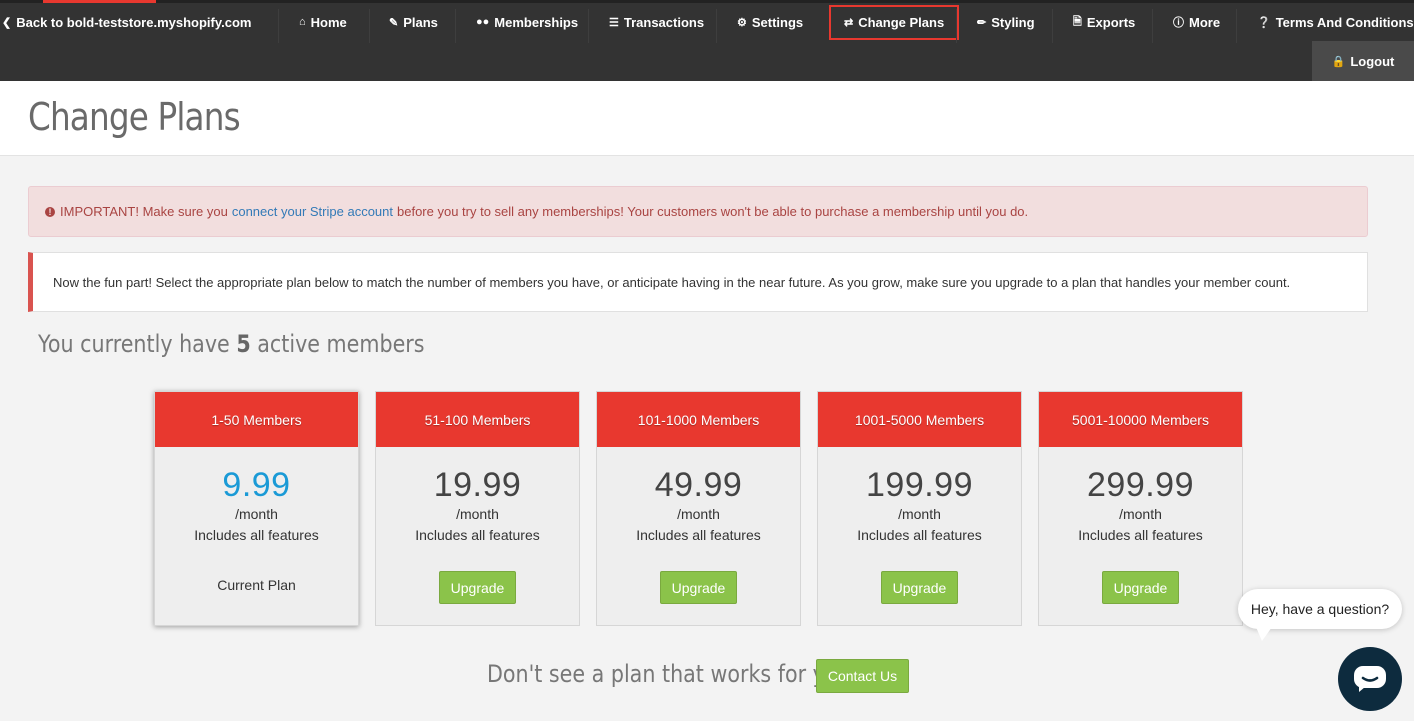  What do you see at coordinates (483, 22) in the screenshot?
I see `users-icon: ●●` at bounding box center [483, 22].